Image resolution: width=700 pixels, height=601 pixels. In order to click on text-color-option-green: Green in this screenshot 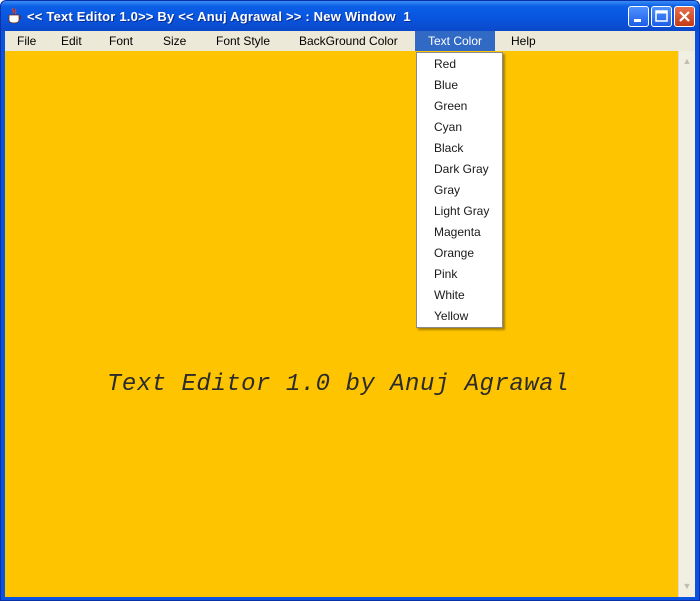, I will do `click(450, 106)`.